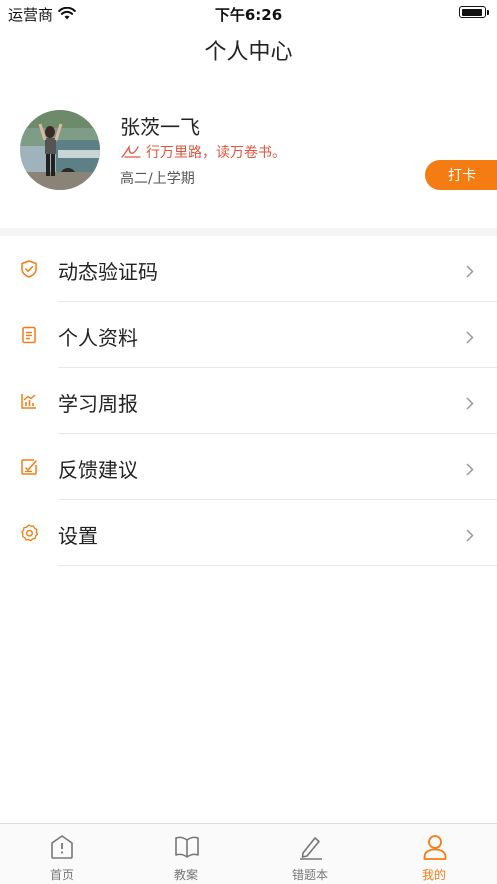  I want to click on menu-item-label: 学习周报, so click(98, 404).